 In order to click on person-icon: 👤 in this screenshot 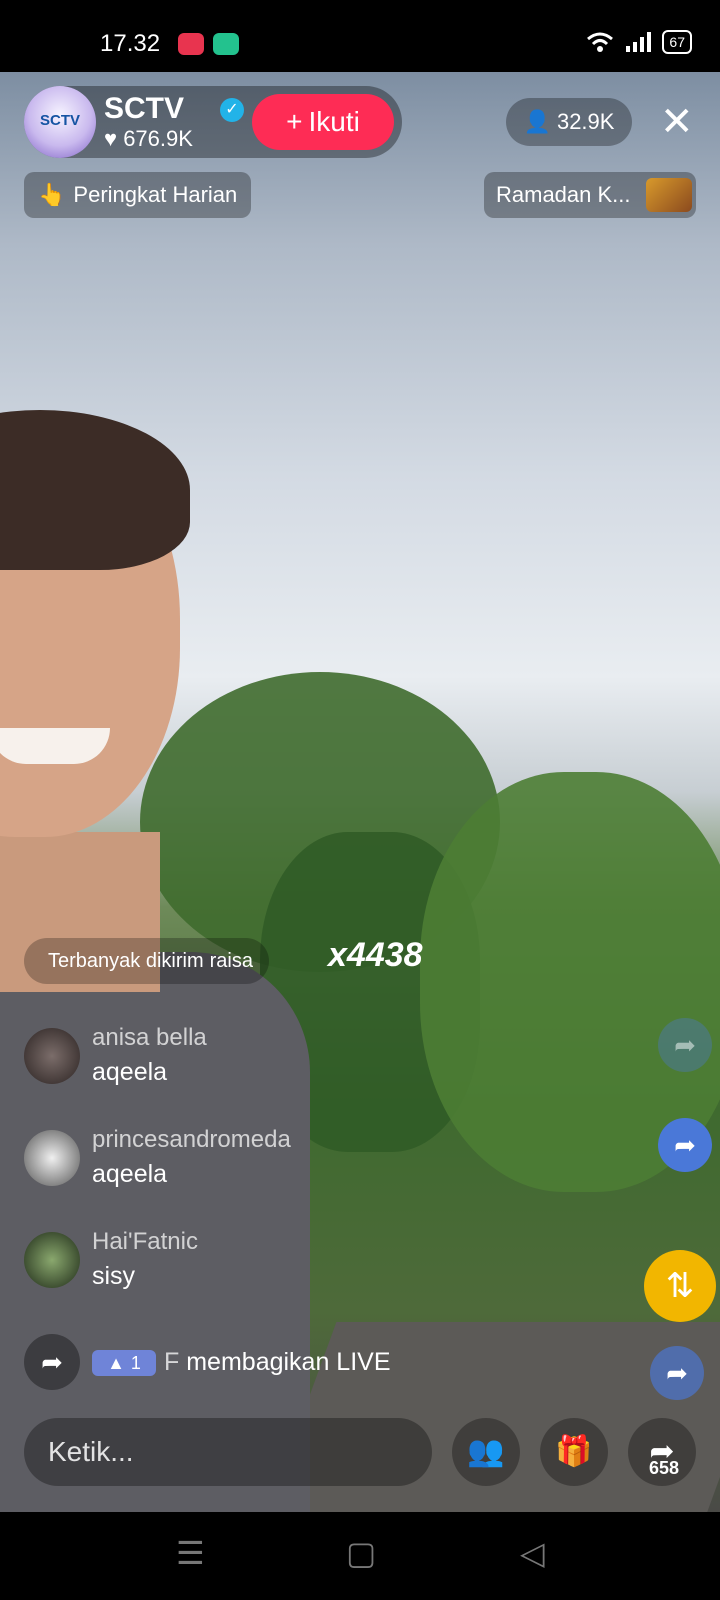, I will do `click(537, 121)`.